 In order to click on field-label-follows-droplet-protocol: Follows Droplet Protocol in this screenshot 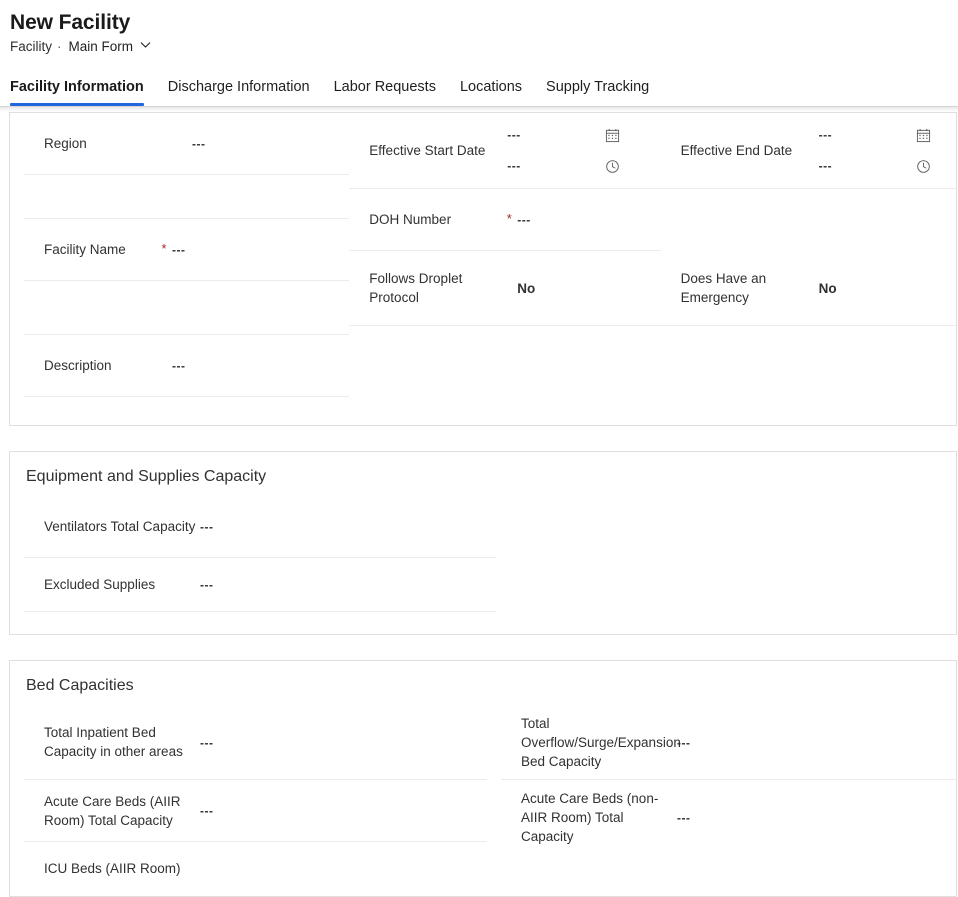, I will do `click(416, 288)`.